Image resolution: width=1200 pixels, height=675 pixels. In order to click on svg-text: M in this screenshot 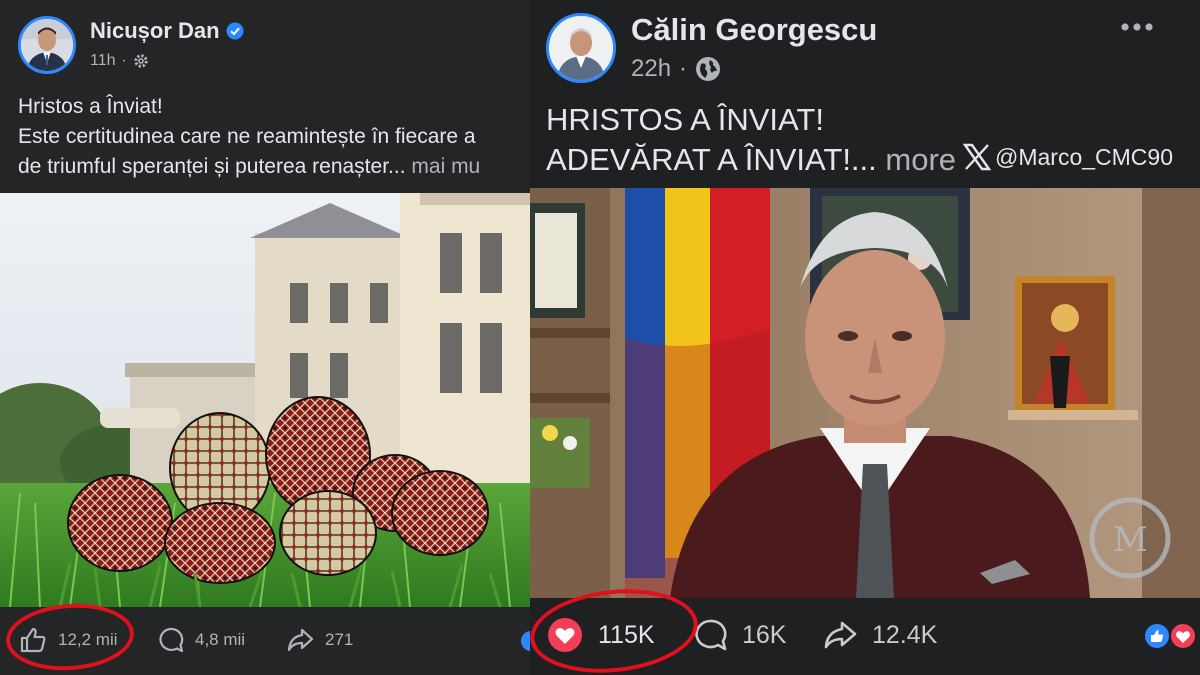, I will do `click(1130, 540)`.